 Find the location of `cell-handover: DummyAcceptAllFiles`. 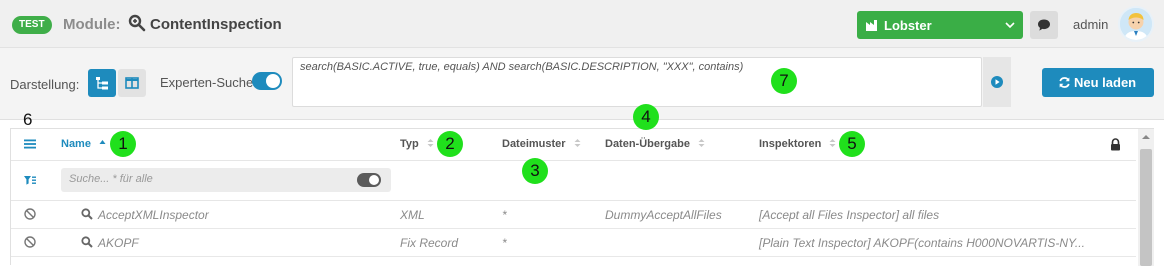

cell-handover: DummyAcceptAllFiles is located at coordinates (663, 215).